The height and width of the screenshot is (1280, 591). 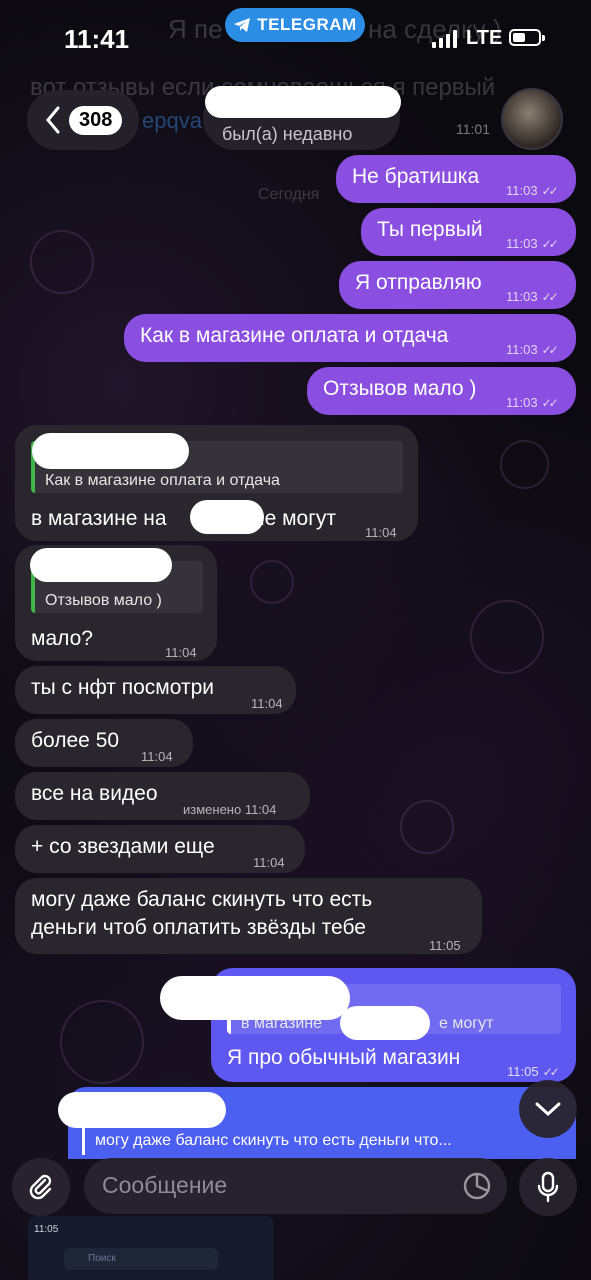 I want to click on contact-avatar, so click(x=532, y=119).